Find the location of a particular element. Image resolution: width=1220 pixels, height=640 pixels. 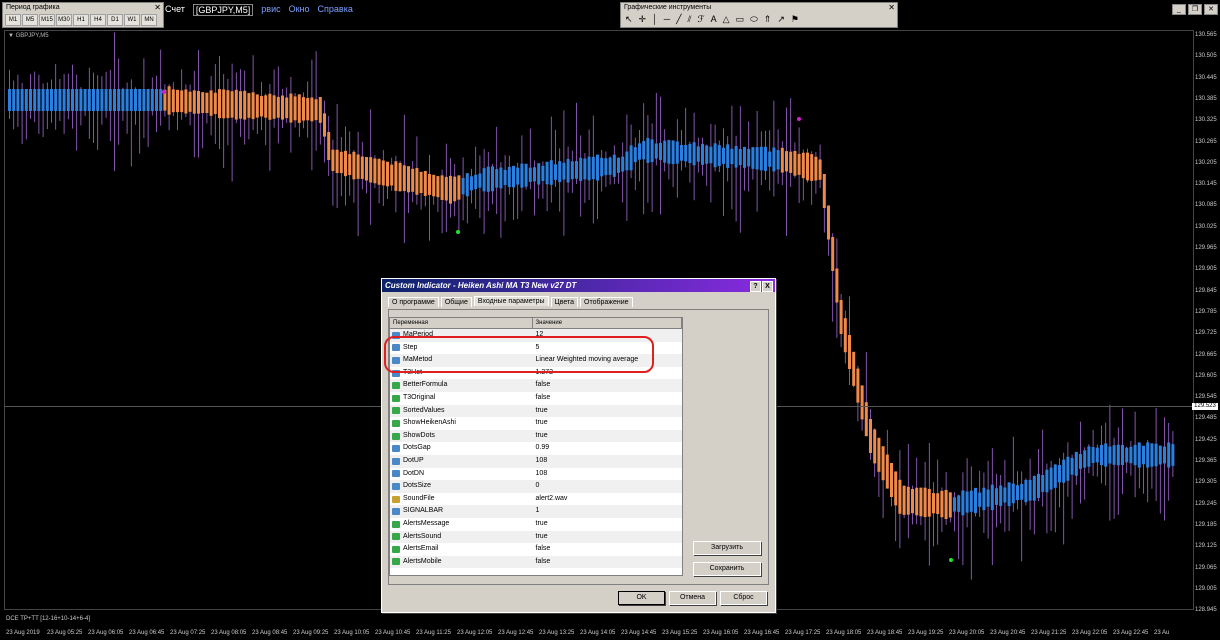

flag-icon: ⚑ is located at coordinates (795, 19).